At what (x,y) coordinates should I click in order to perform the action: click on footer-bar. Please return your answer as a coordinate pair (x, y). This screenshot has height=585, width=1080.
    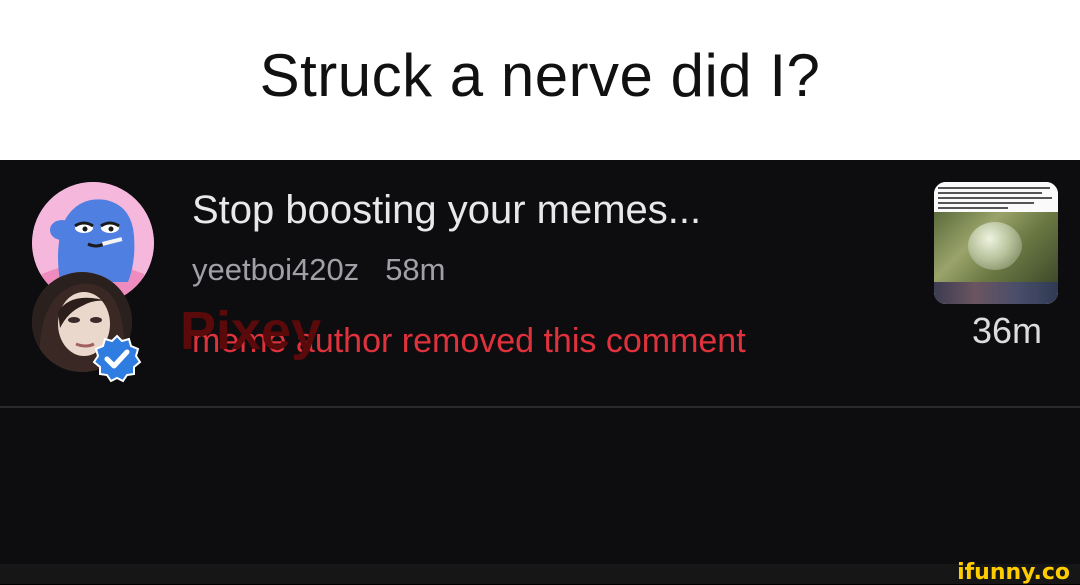
    Looking at the image, I should click on (540, 574).